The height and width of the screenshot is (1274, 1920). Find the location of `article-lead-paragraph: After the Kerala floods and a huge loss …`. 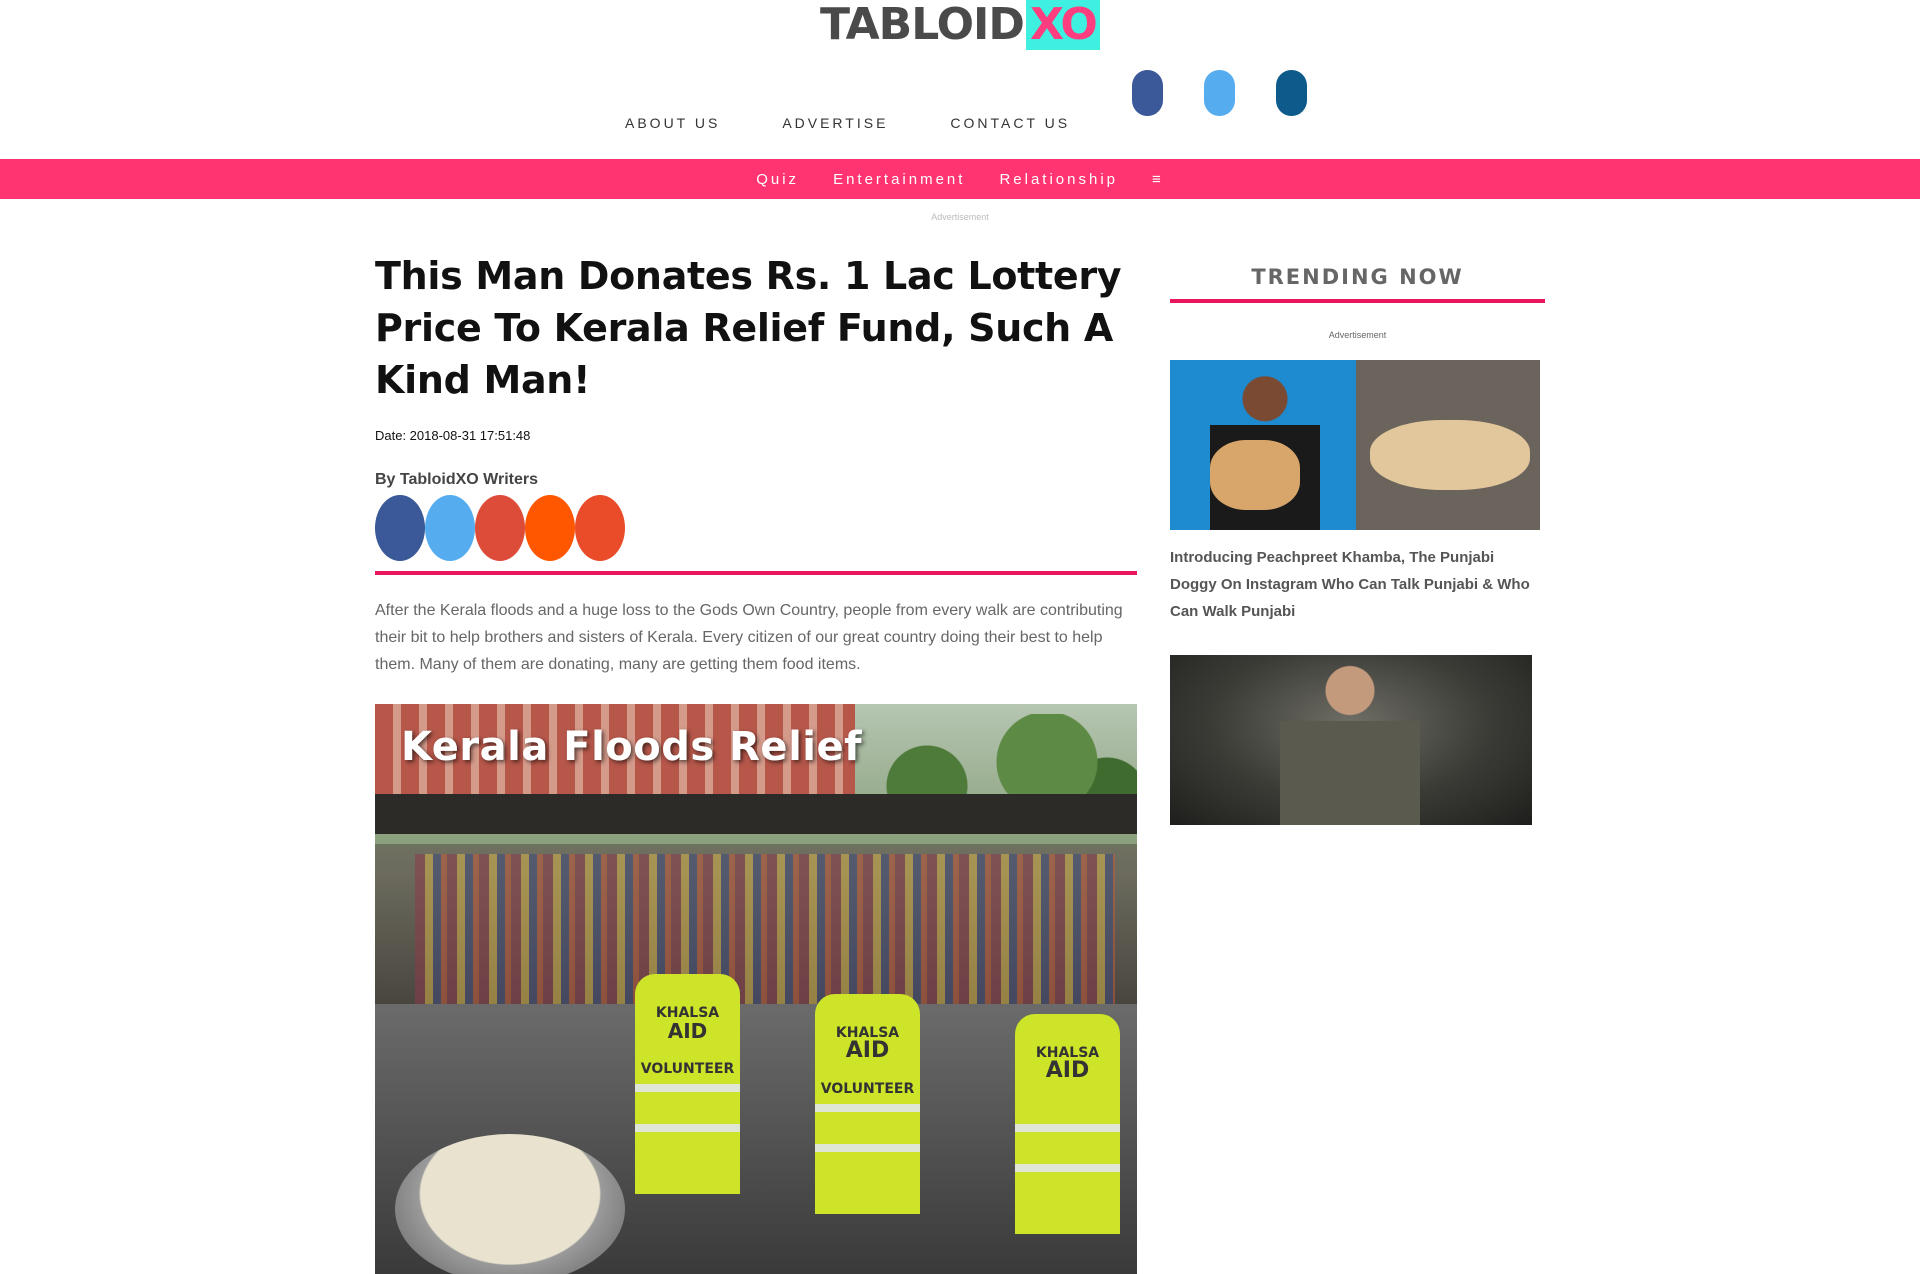

article-lead-paragraph: After the Kerala floods and a huge loss … is located at coordinates (749, 637).